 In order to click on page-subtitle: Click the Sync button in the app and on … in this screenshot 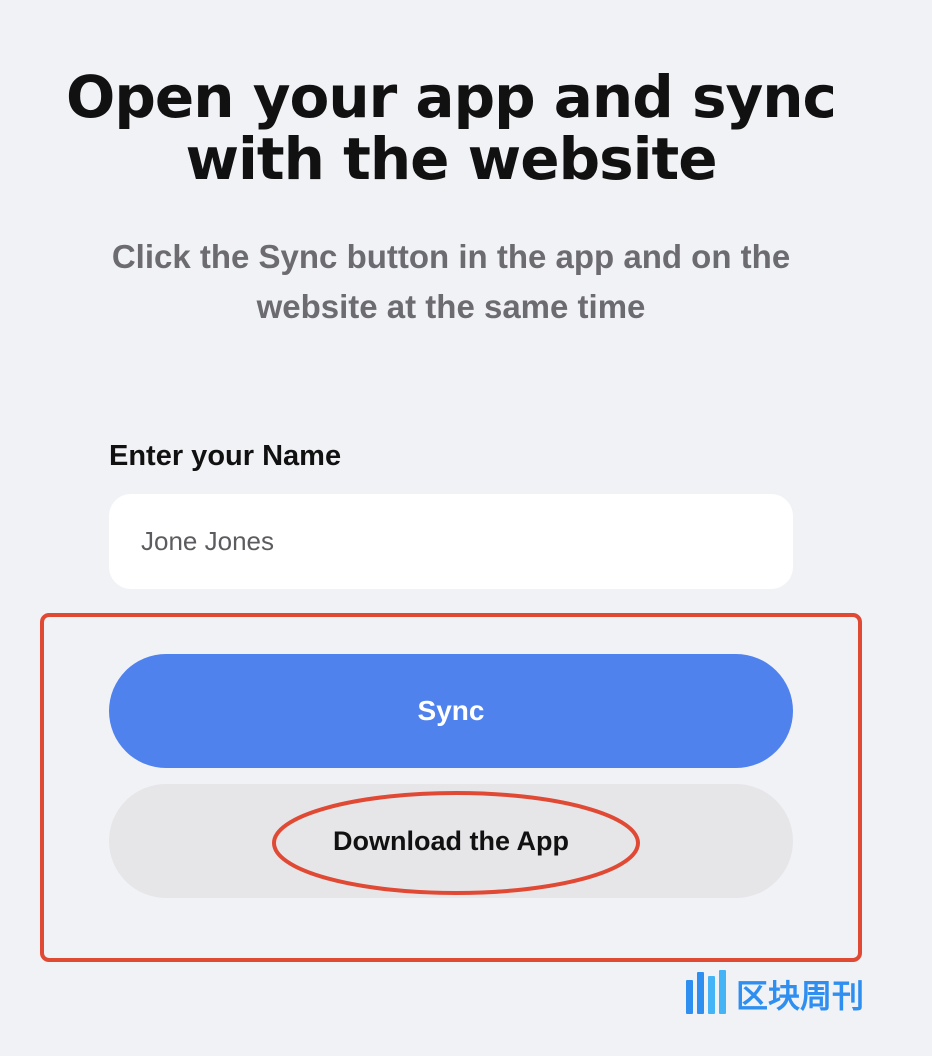, I will do `click(451, 281)`.